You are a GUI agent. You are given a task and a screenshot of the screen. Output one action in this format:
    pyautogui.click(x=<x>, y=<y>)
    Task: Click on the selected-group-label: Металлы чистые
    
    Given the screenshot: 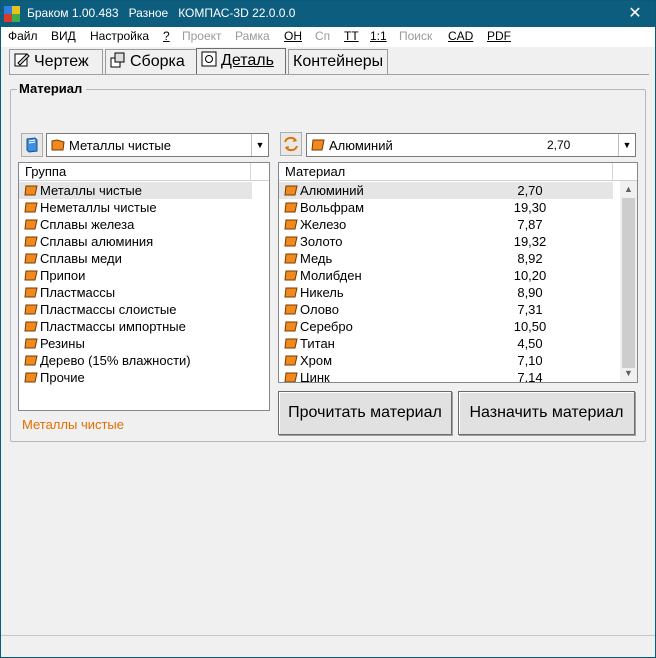 What is the action you would take?
    pyautogui.click(x=73, y=424)
    